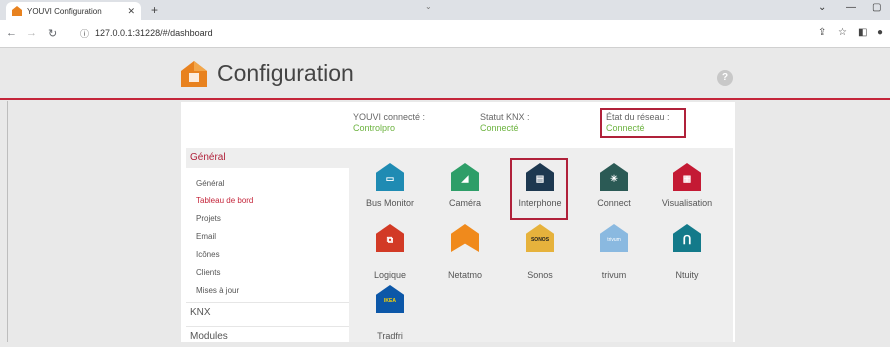  Describe the element at coordinates (208, 218) in the screenshot. I see `sidebar-item-projects: Projets` at that location.